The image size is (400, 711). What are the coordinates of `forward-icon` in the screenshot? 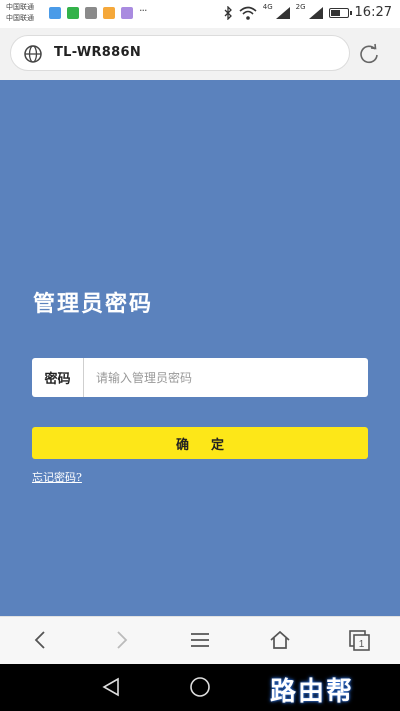 It's located at (121, 640).